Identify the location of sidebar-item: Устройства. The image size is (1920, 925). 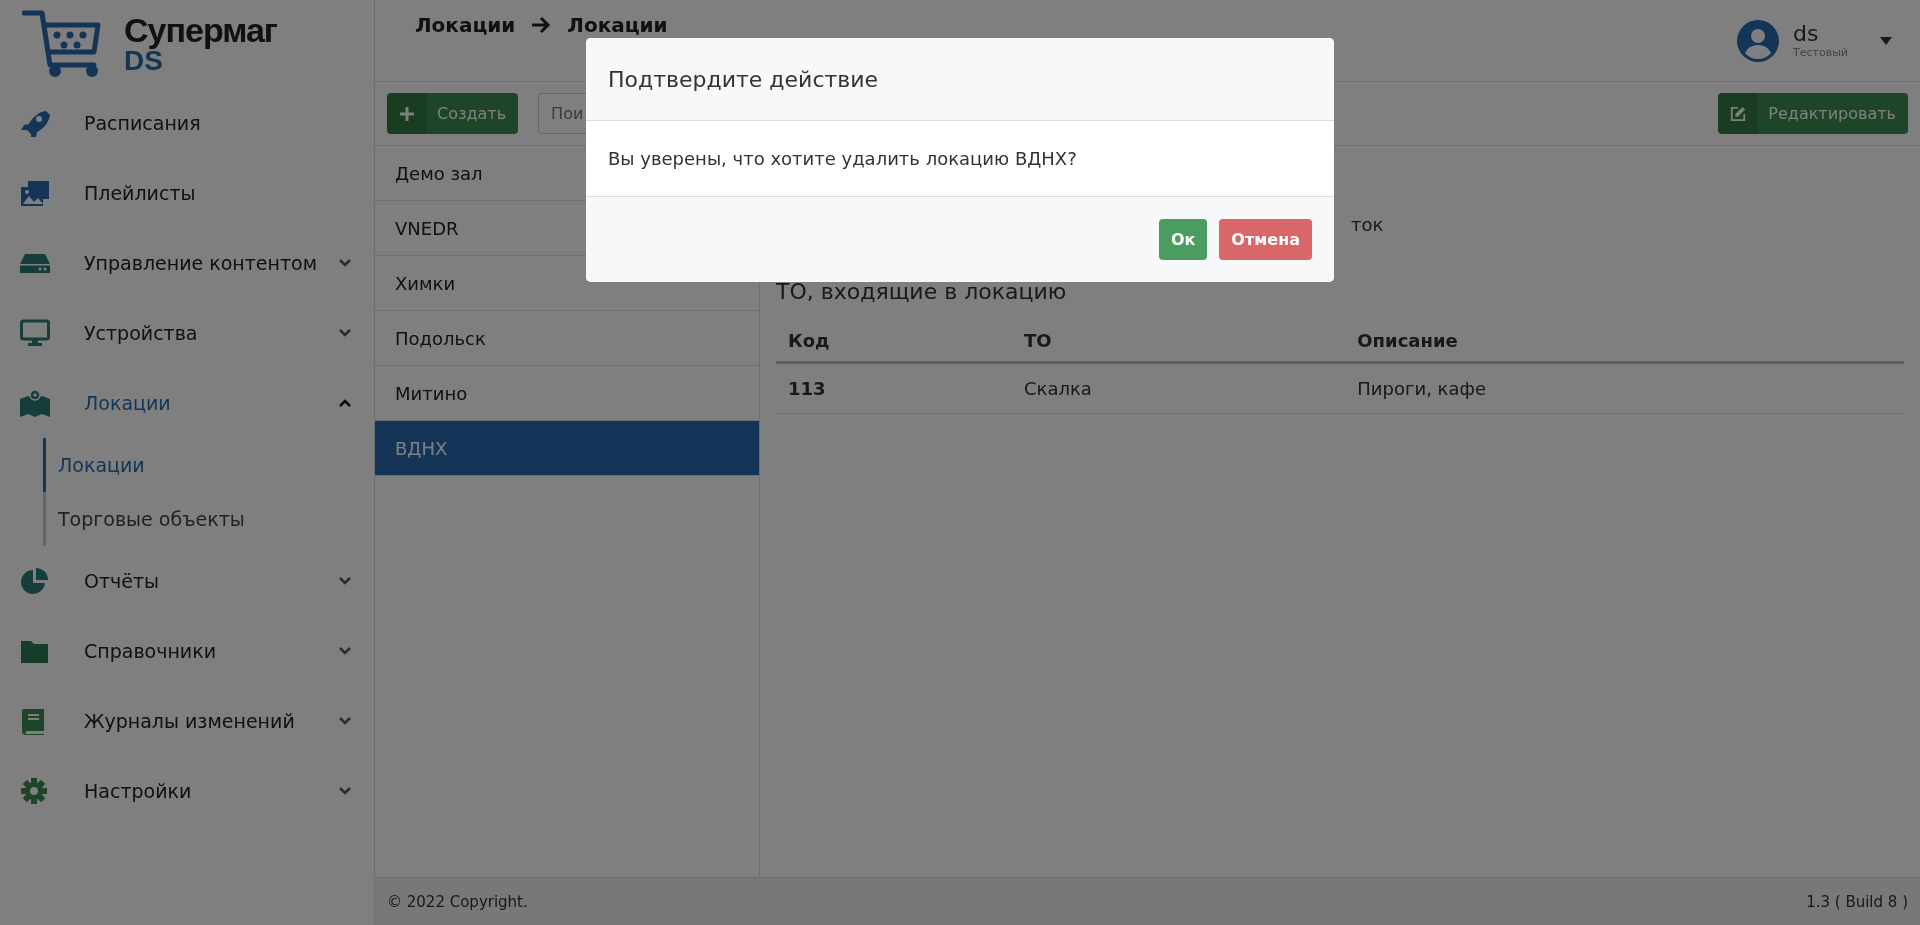
(187, 333).